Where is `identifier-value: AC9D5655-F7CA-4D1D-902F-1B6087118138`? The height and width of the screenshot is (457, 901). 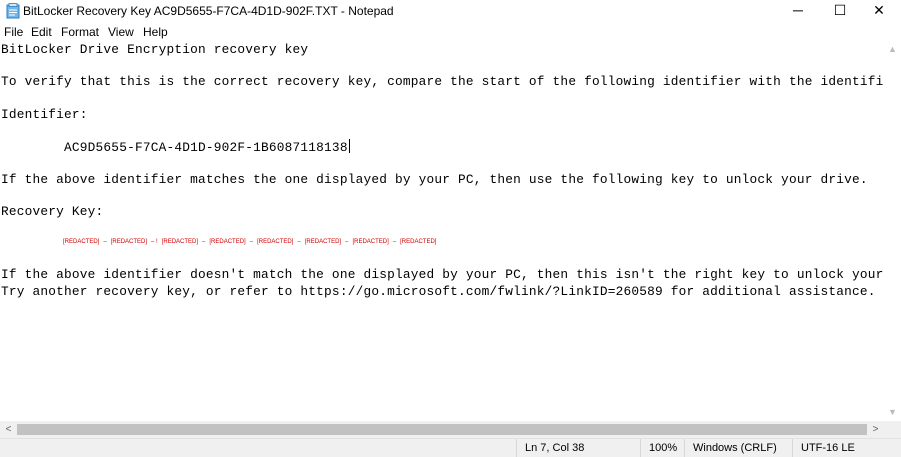 identifier-value: AC9D5655-F7CA-4D1D-902F-1B6087118138 is located at coordinates (174, 147).